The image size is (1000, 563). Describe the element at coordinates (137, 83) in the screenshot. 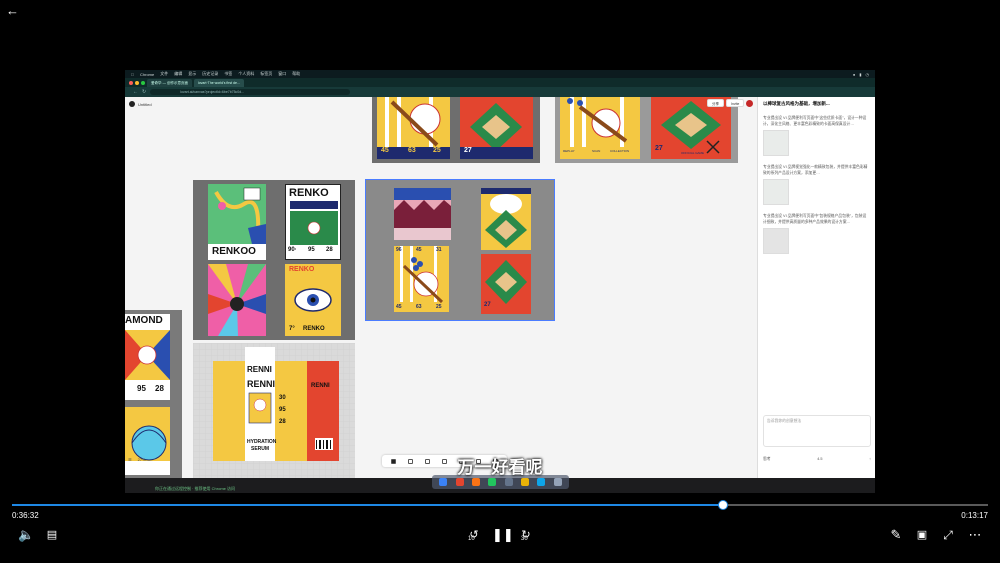

I see `minimize-window-icon` at that location.